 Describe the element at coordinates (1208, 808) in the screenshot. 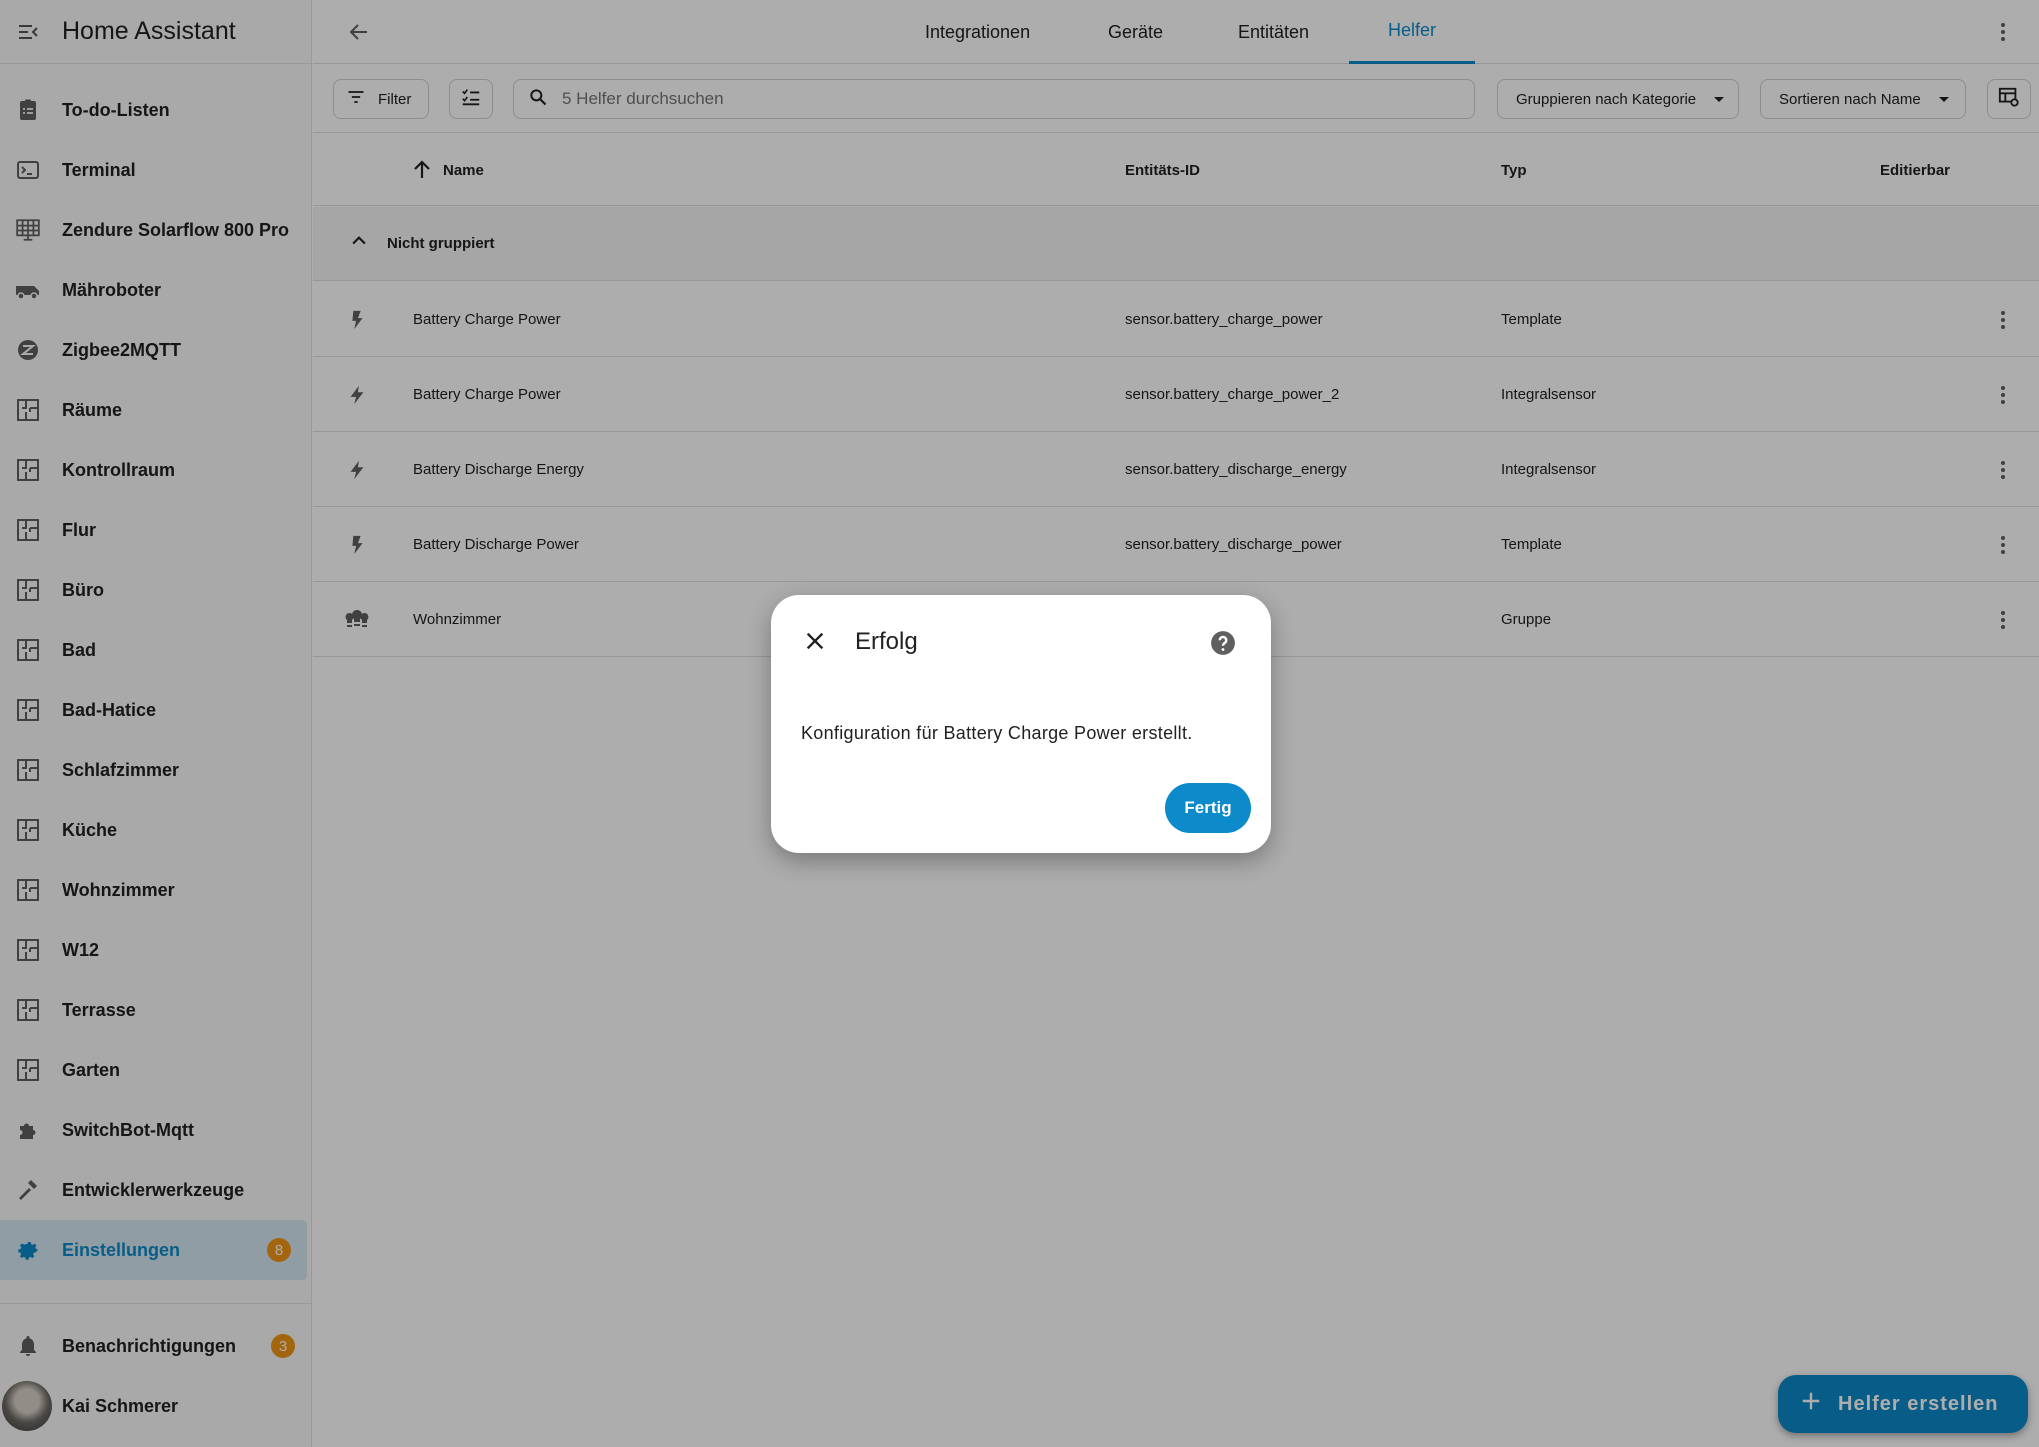

I see `done-button: Fertig` at that location.